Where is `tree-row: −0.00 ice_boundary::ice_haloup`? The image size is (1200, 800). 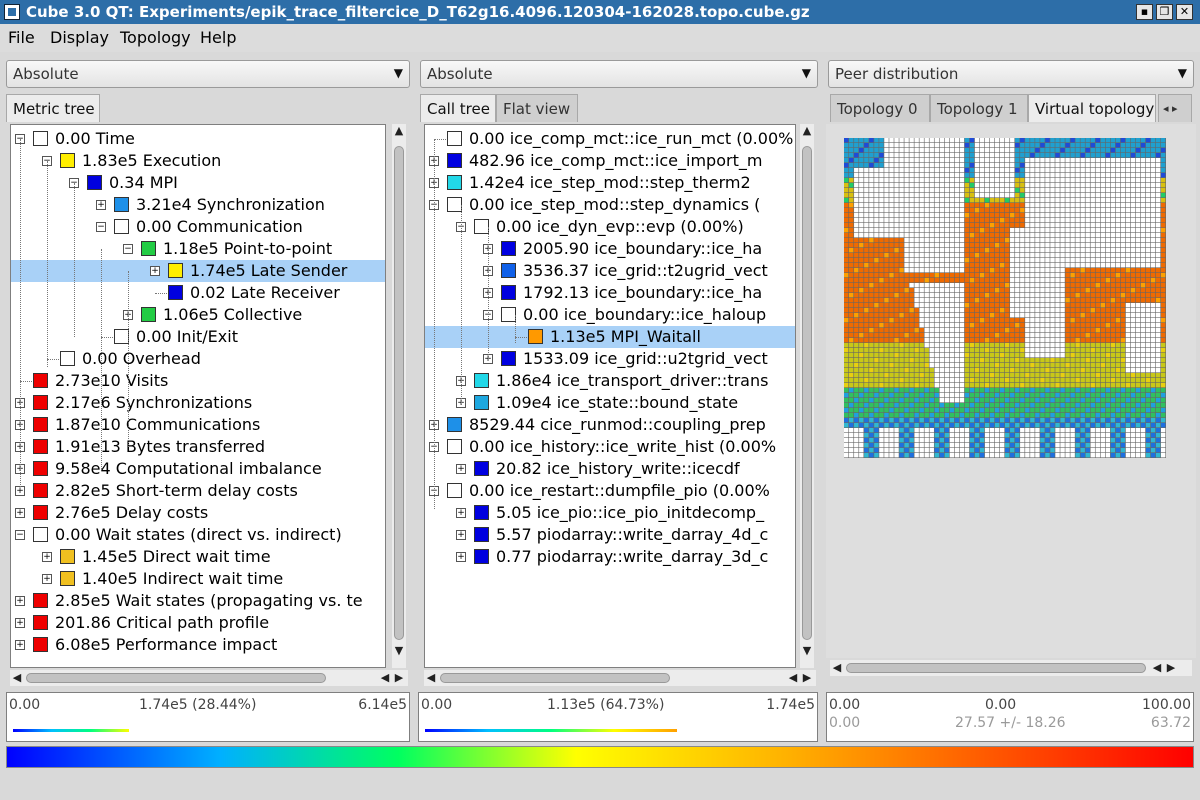
tree-row: −0.00 ice_boundary::ice_haloup is located at coordinates (610, 315).